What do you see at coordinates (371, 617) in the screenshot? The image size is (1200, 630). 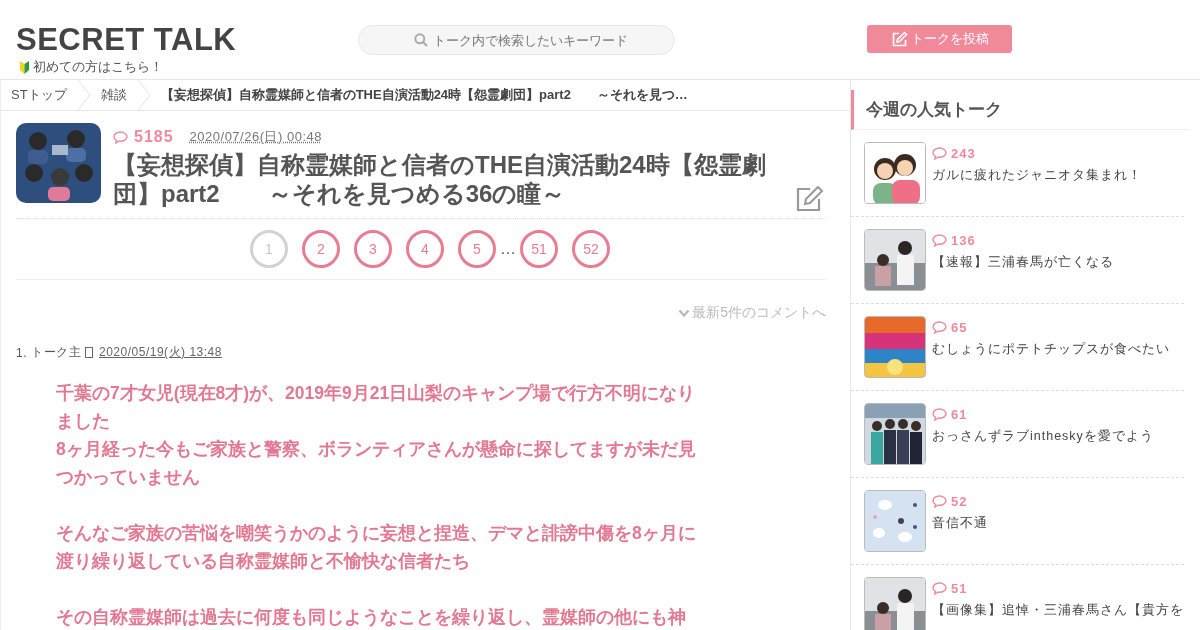 I see `comment-text: その自称霊媒師は過去に何度も同じようなことを繰り返し、霊媒師の他にも神` at bounding box center [371, 617].